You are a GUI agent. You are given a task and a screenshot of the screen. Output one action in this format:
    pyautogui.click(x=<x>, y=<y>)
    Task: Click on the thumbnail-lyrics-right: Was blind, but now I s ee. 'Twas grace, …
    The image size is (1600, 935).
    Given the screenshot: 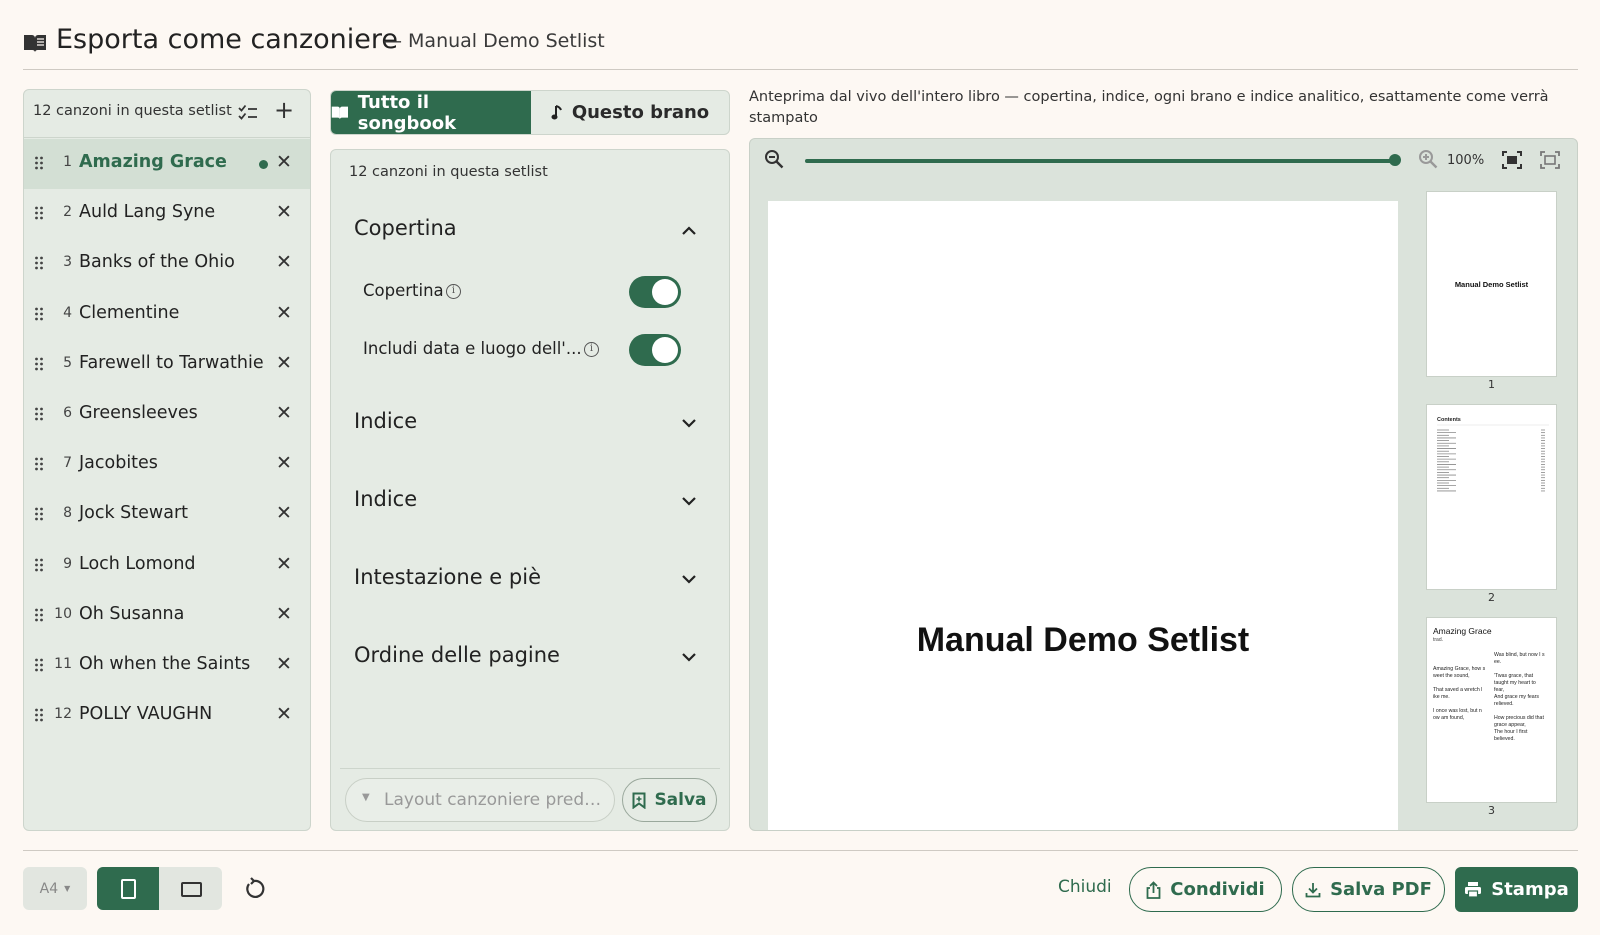 What is the action you would take?
    pyautogui.click(x=1519, y=697)
    